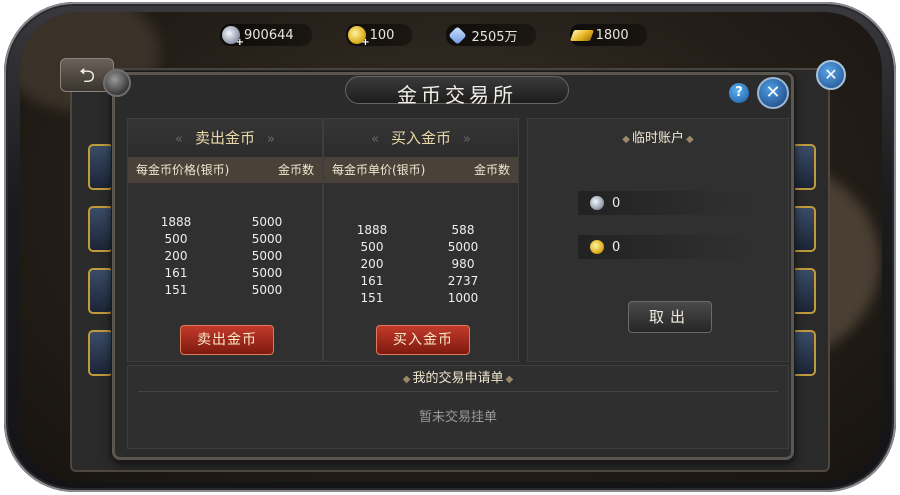 The width and height of the screenshot is (900, 495). I want to click on buy-list: 1888 588 500 5000 200 980 161 2737 151 1000, so click(421, 265).